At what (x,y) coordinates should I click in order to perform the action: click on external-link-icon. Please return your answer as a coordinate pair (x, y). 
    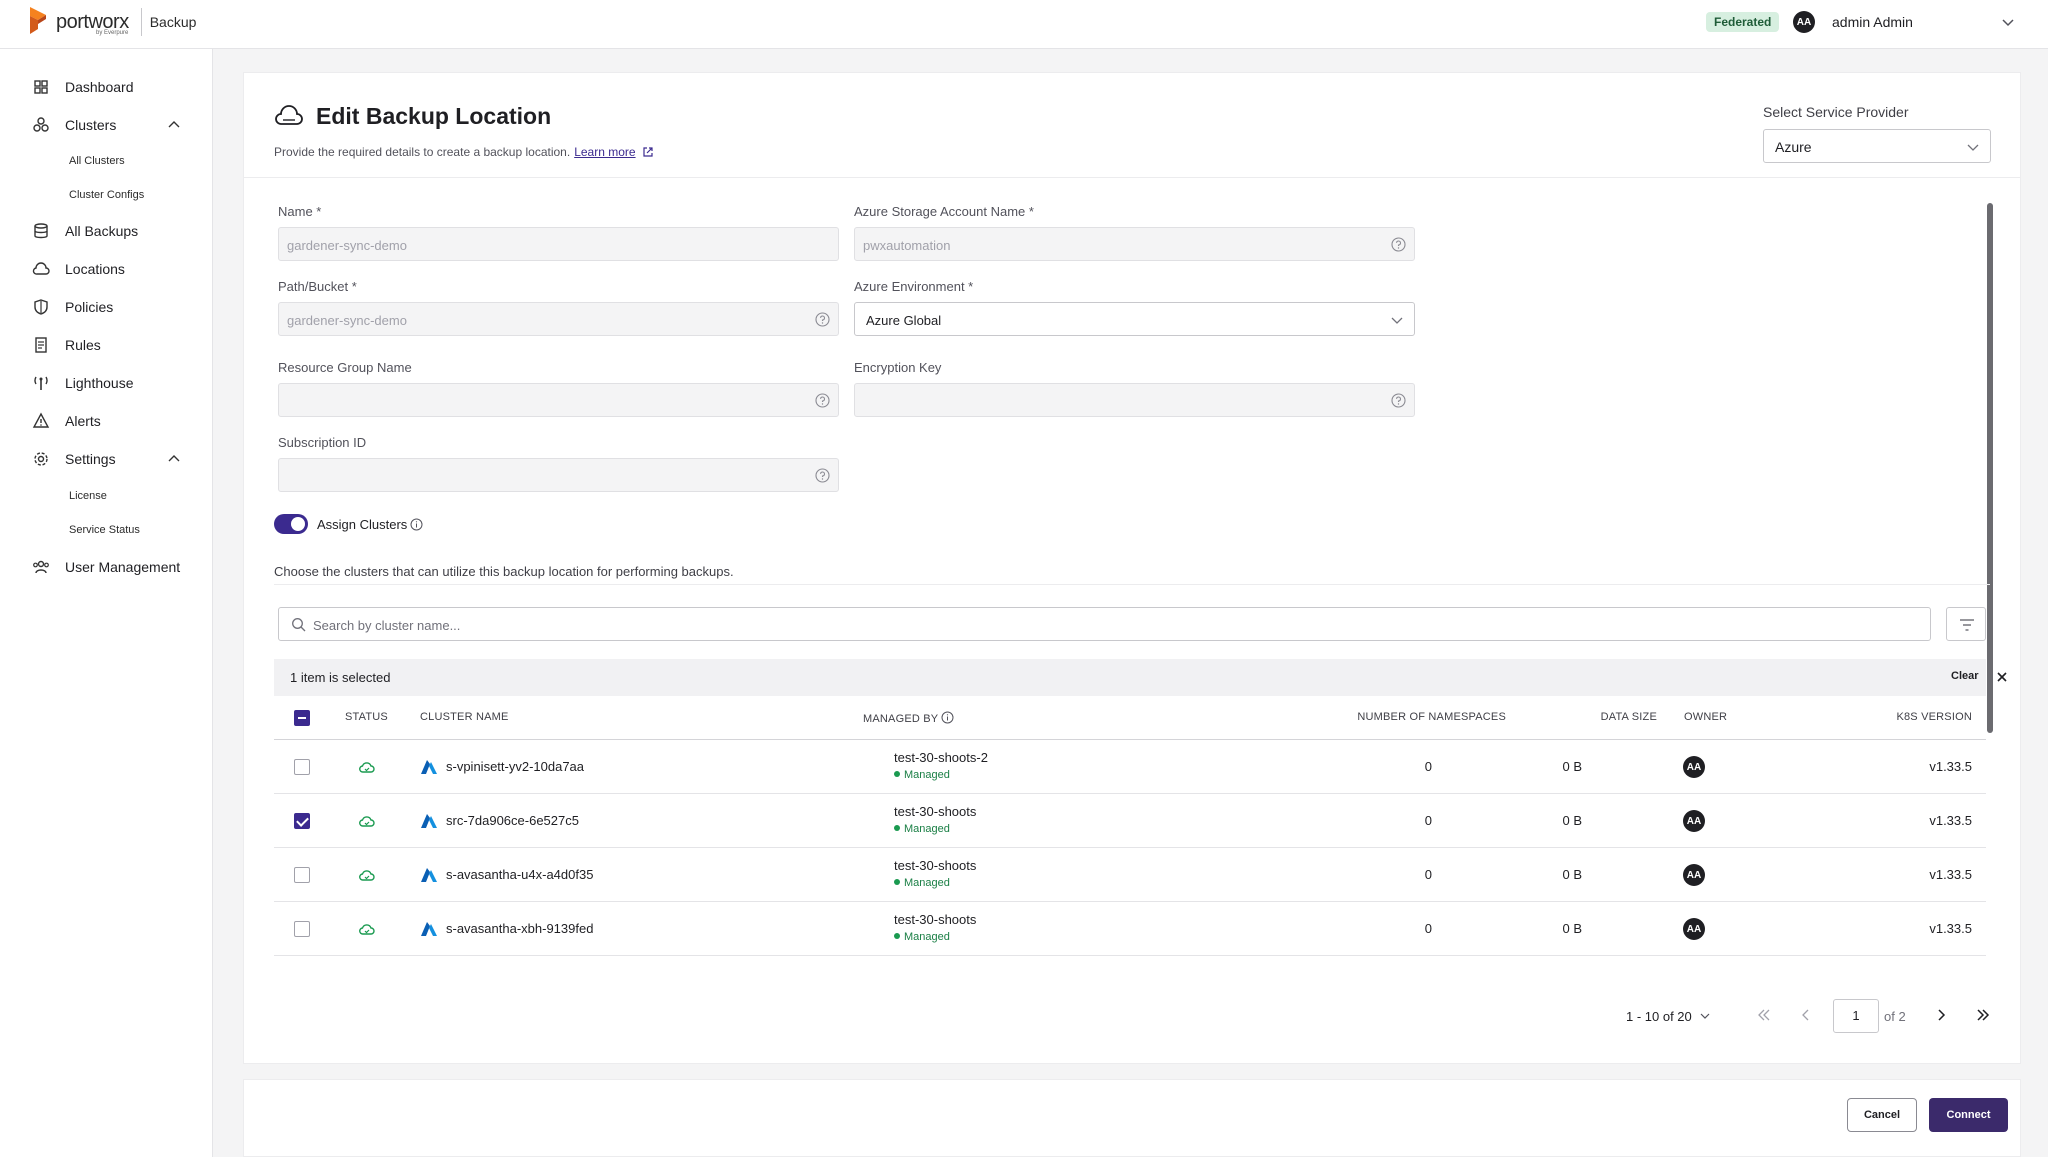
    Looking at the image, I should click on (648, 152).